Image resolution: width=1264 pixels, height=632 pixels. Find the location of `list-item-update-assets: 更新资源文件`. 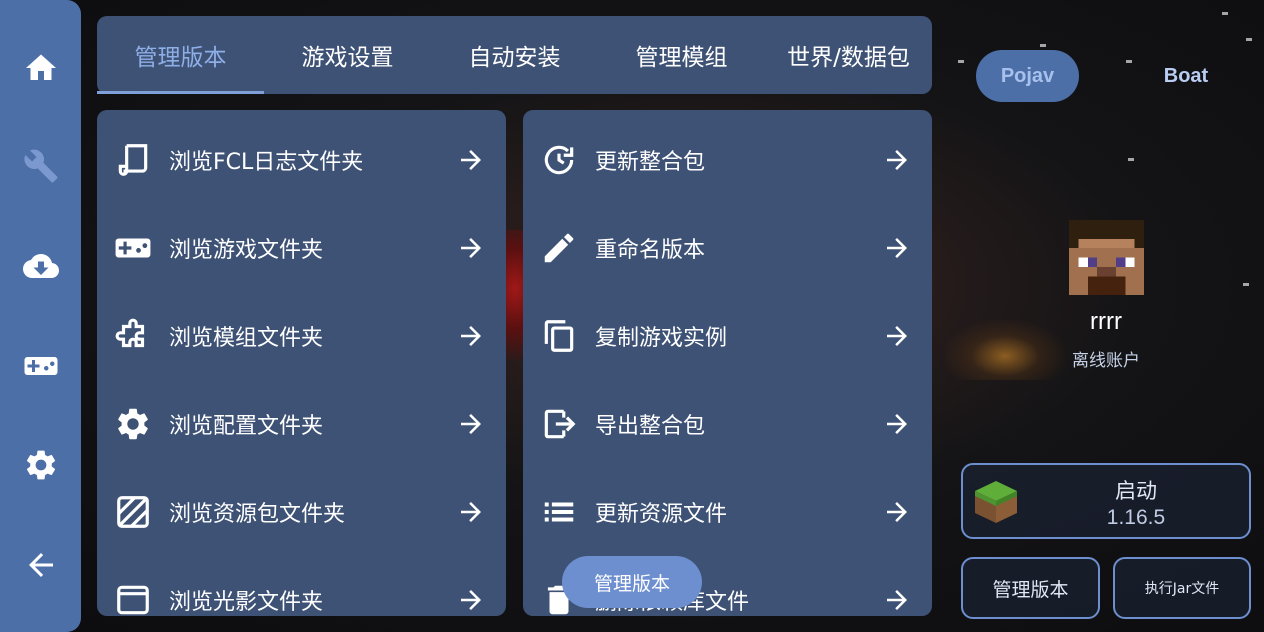

list-item-update-assets: 更新资源文件 is located at coordinates (727, 512).